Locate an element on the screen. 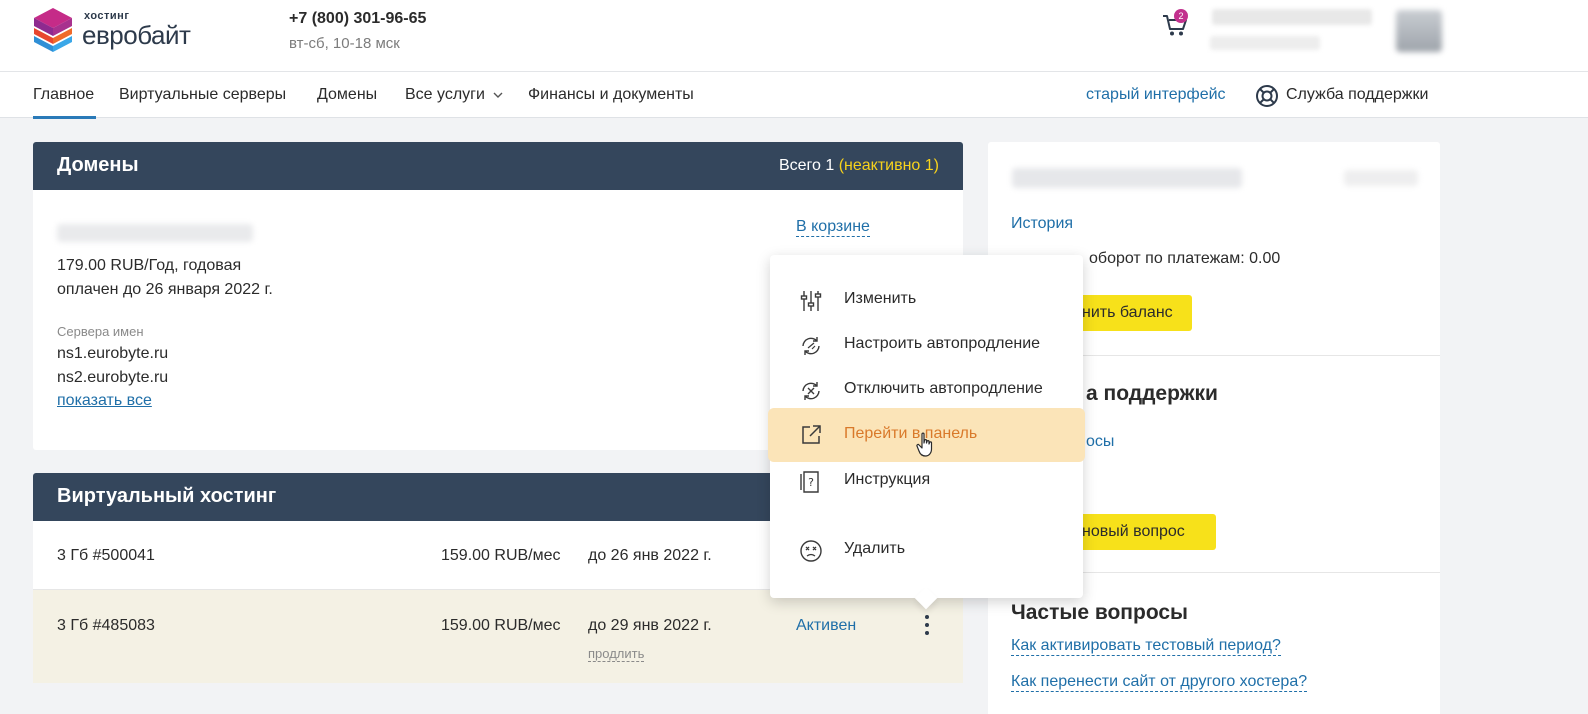  menu-item-autorenew: Настроить автопродление is located at coordinates (926, 345).